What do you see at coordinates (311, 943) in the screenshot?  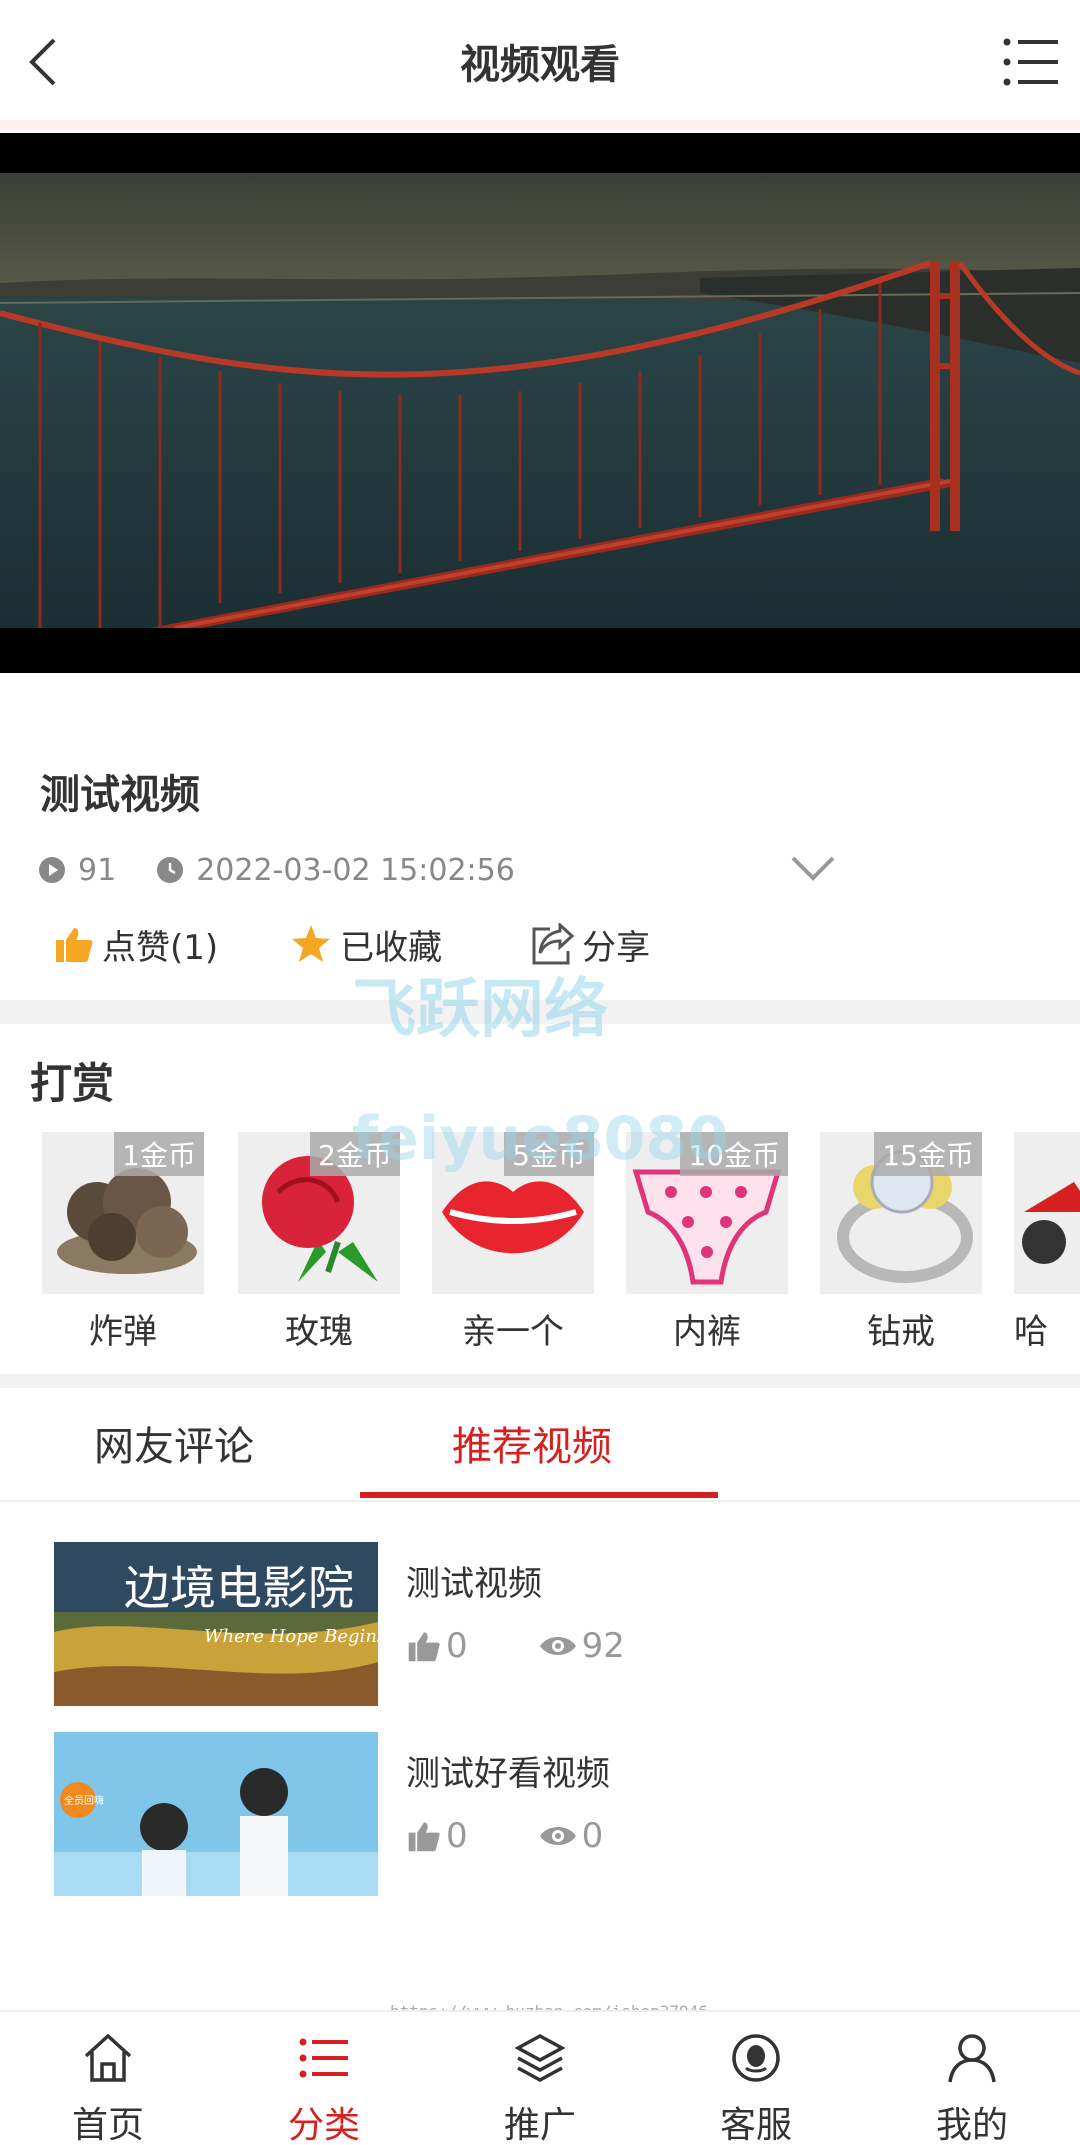 I see `star-icon` at bounding box center [311, 943].